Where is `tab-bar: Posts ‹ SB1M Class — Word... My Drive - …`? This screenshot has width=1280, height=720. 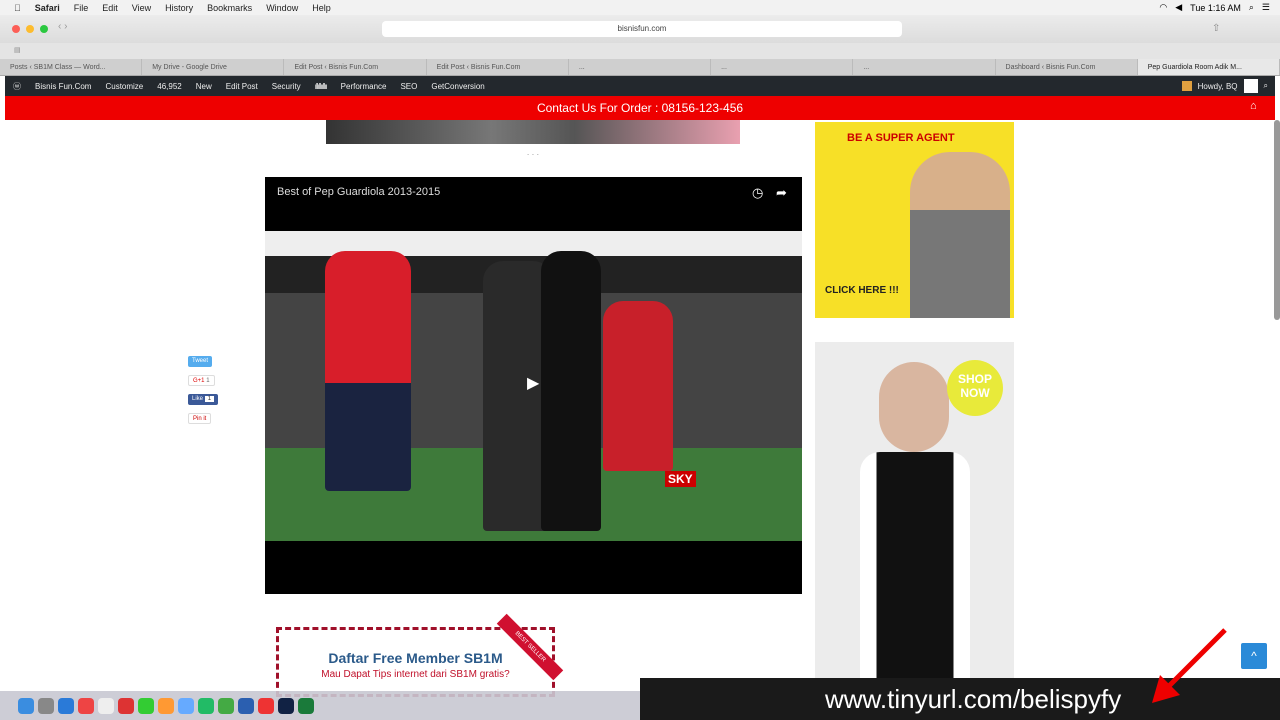
tab-bar: Posts ‹ SB1M Class — Word... My Drive - … is located at coordinates (640, 67).